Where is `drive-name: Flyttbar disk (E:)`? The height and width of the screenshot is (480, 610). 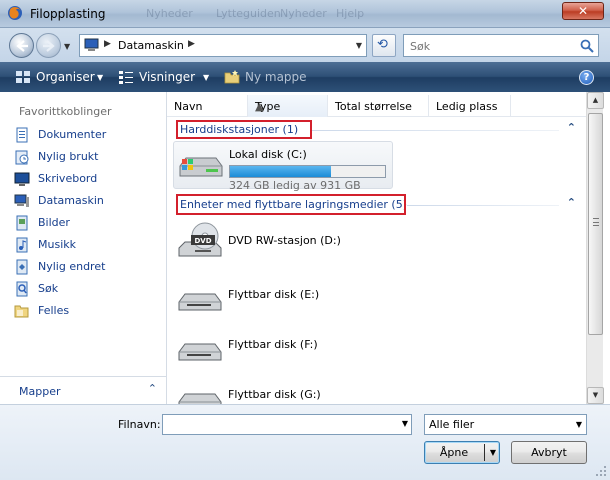
drive-name: Flyttbar disk (E:) is located at coordinates (274, 294).